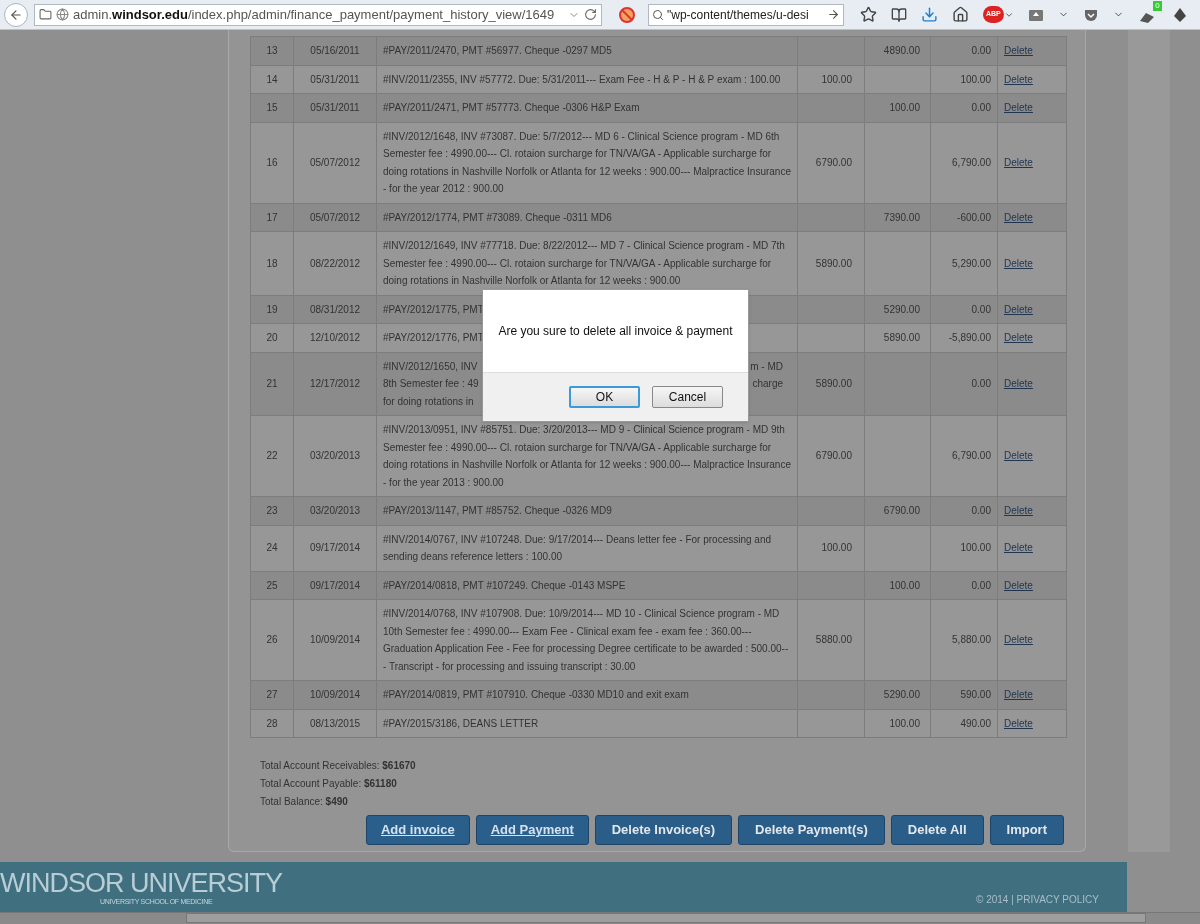 The height and width of the screenshot is (924, 1200). Describe the element at coordinates (590, 14) in the screenshot. I see `reload-icon` at that location.